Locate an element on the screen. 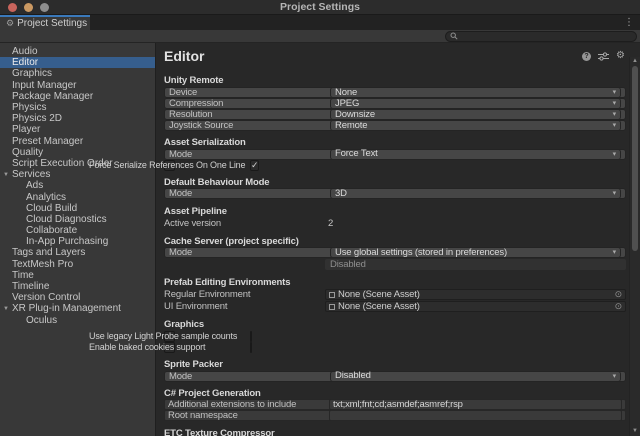 This screenshot has width=640, height=436. setting-row: Resolution Downsize ▾ is located at coordinates (395, 114).